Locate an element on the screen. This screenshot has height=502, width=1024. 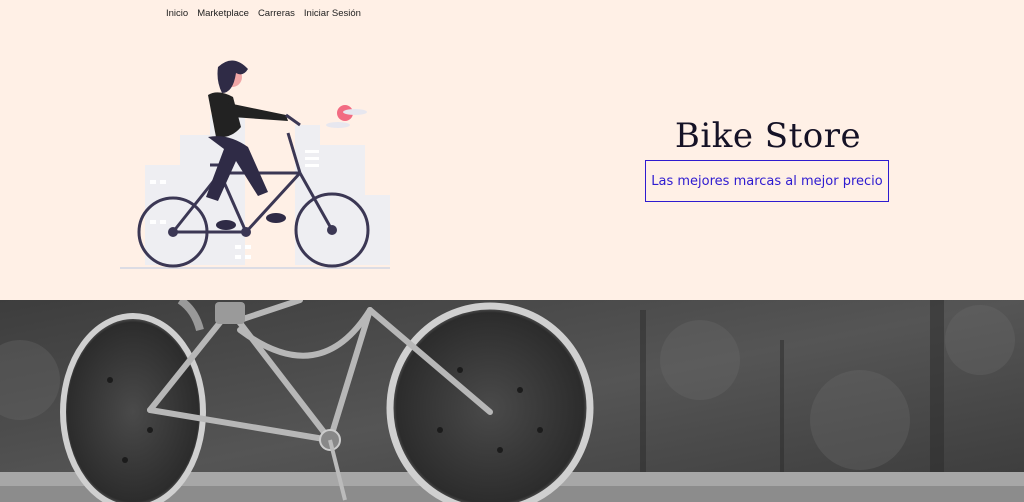
page-title: Bike Store is located at coordinates (768, 136).